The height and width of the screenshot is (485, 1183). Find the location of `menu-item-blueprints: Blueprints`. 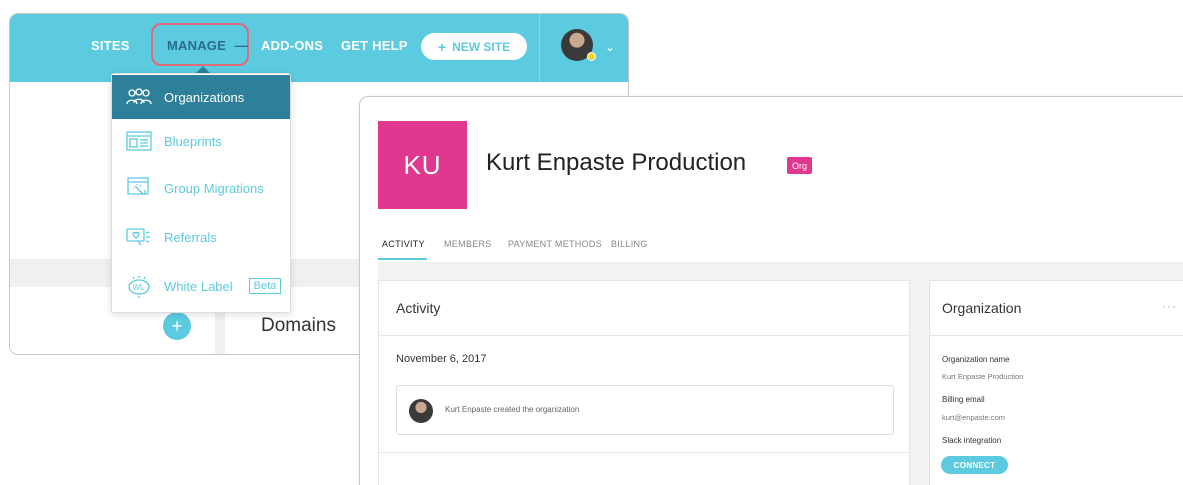

menu-item-blueprints: Blueprints is located at coordinates (201, 141).